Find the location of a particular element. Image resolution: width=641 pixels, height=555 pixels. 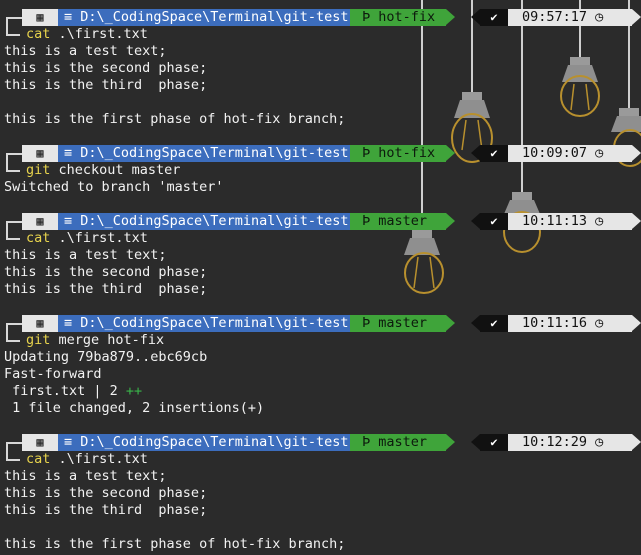

timestamp: 10:11:16 is located at coordinates (555, 323).